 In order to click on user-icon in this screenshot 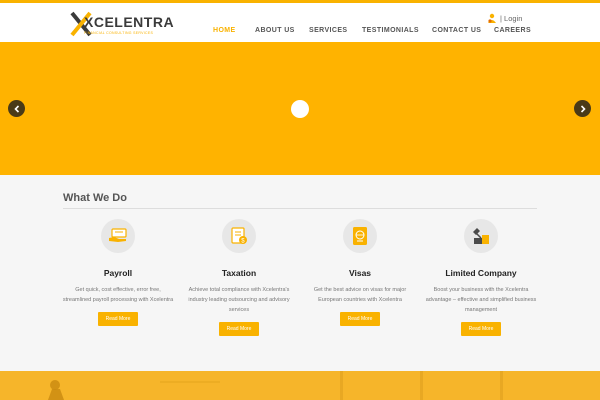, I will do `click(492, 18)`.